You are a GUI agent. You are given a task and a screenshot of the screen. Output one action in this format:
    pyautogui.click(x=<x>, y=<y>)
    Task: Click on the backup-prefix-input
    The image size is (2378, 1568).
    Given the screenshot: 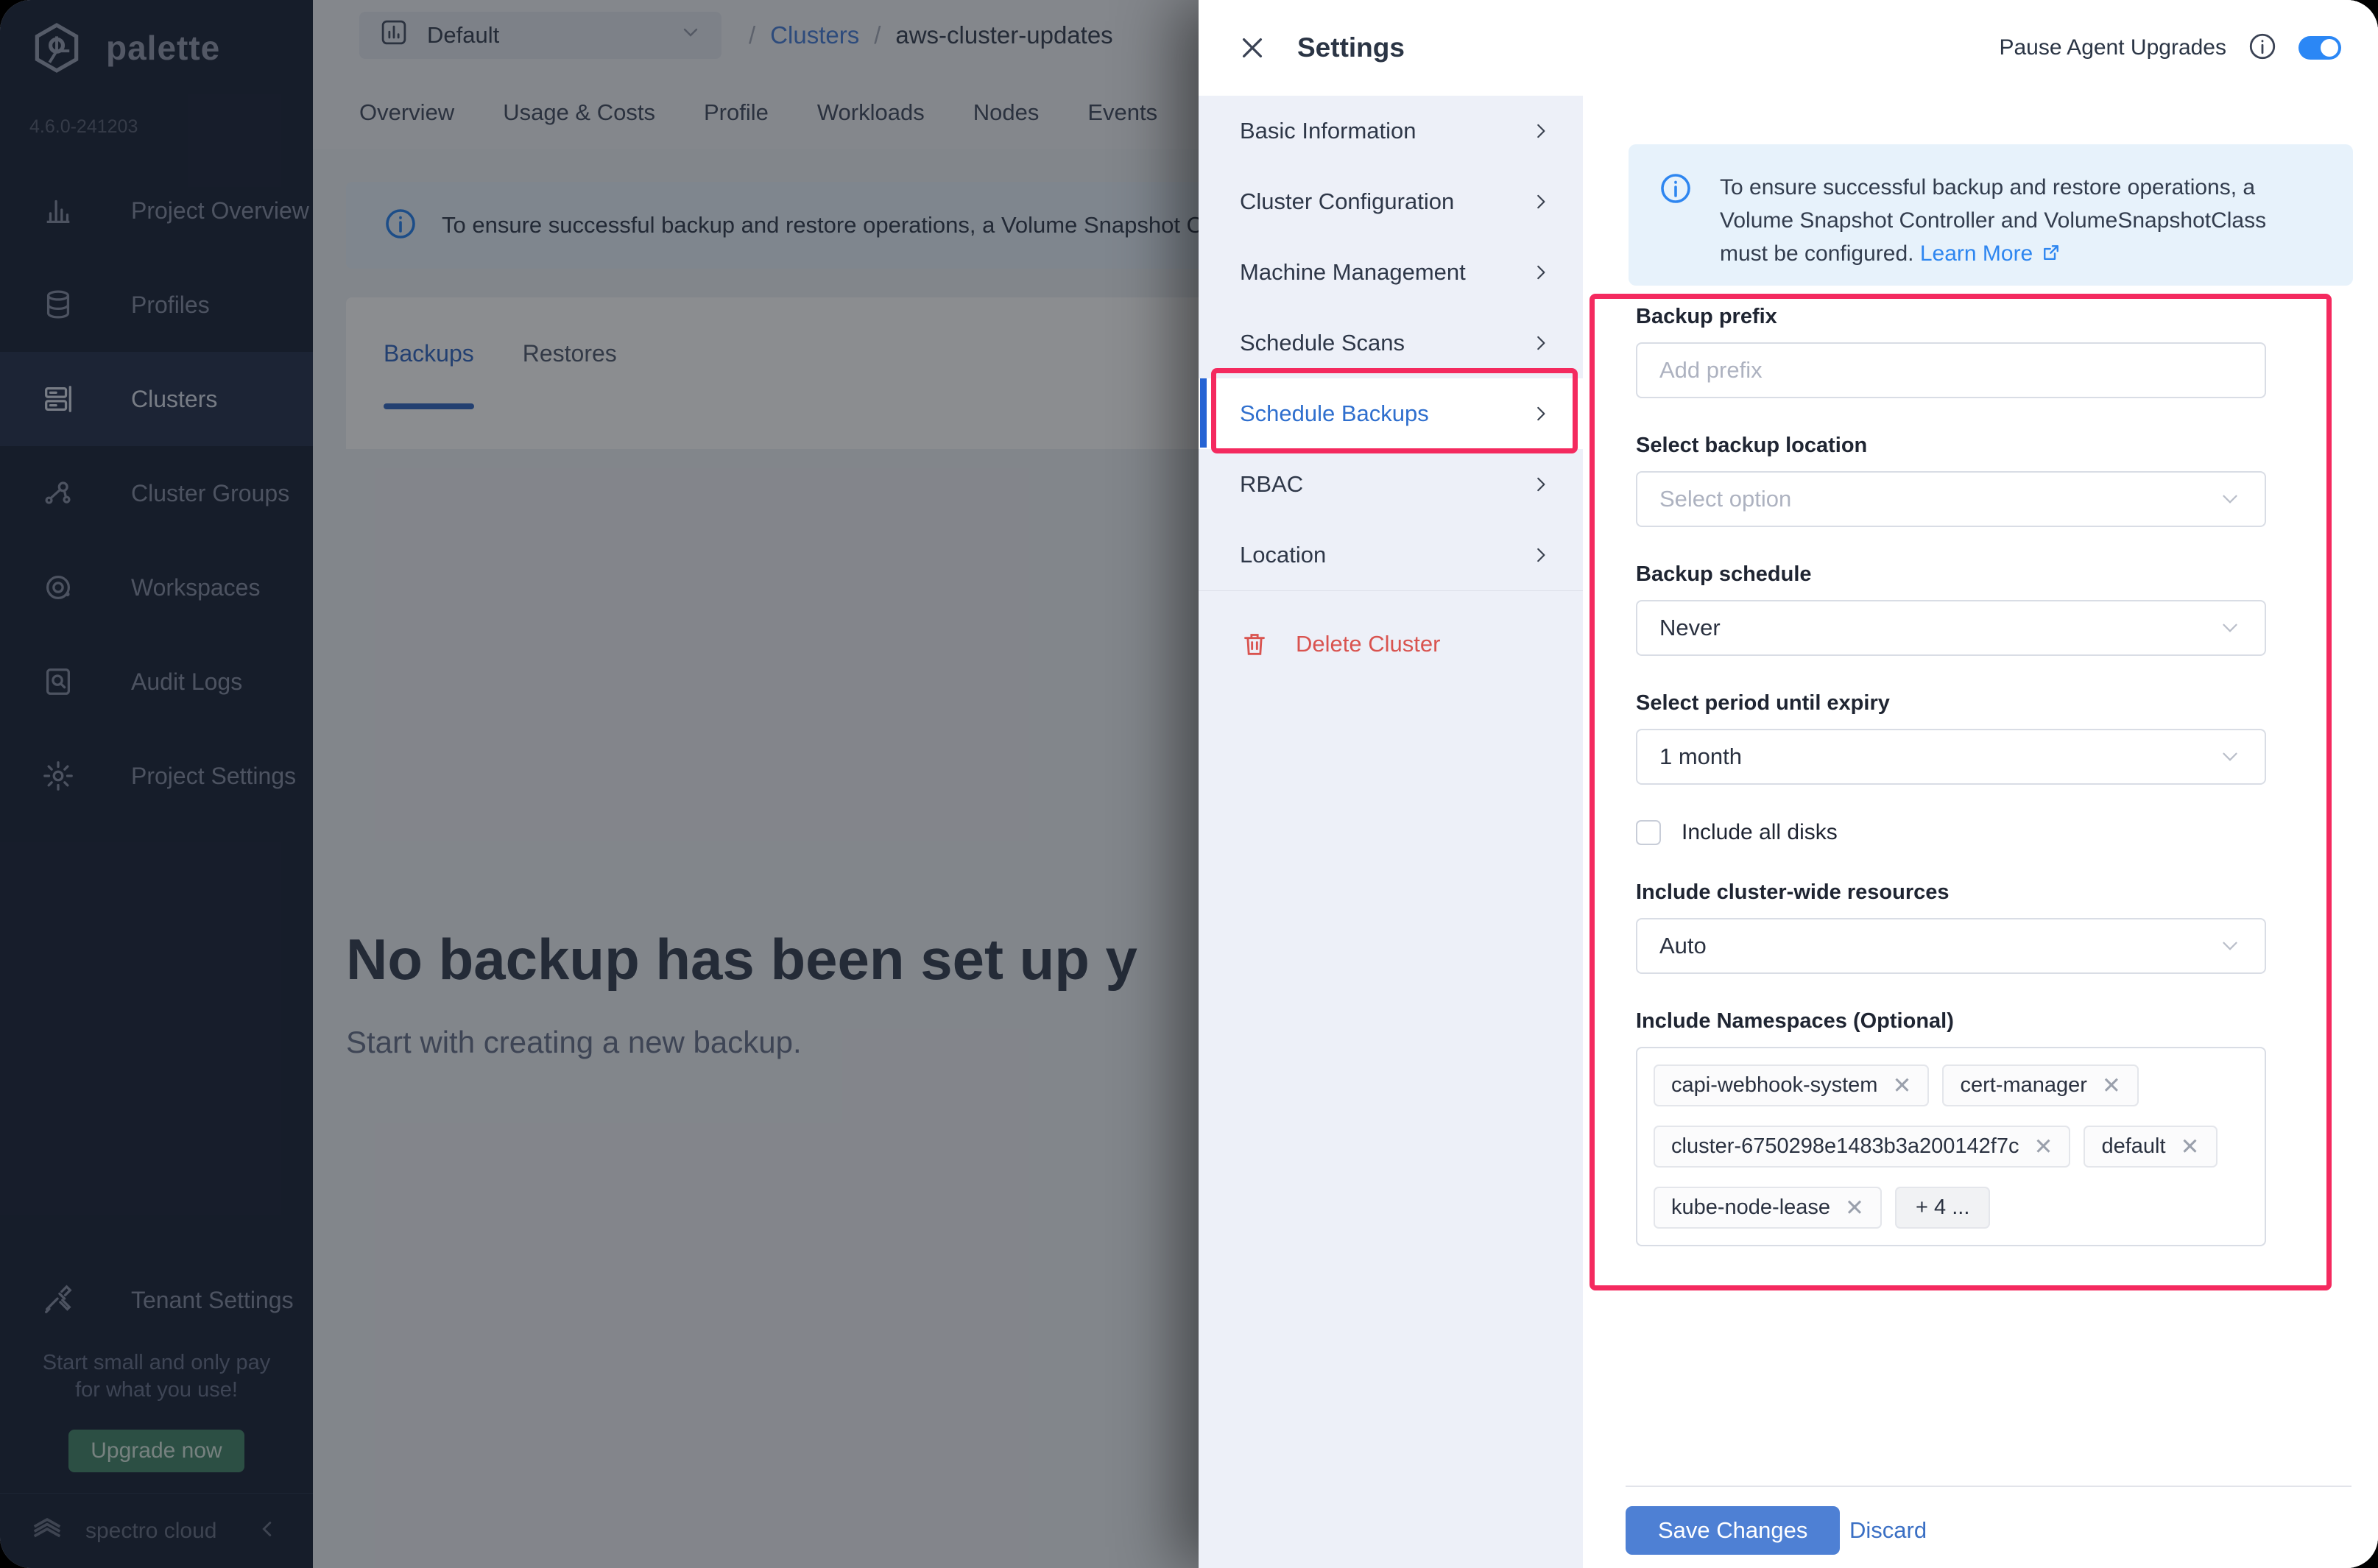 What is the action you would take?
    pyautogui.click(x=1951, y=371)
    